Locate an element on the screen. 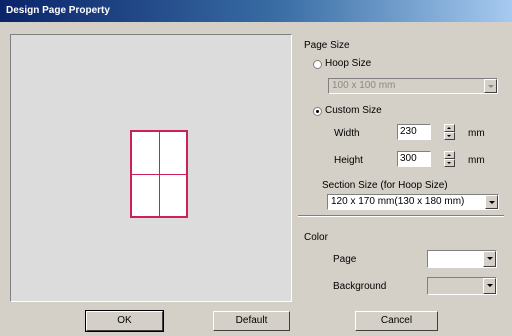 Image resolution: width=512 pixels, height=336 pixels. height-label: Height is located at coordinates (348, 160).